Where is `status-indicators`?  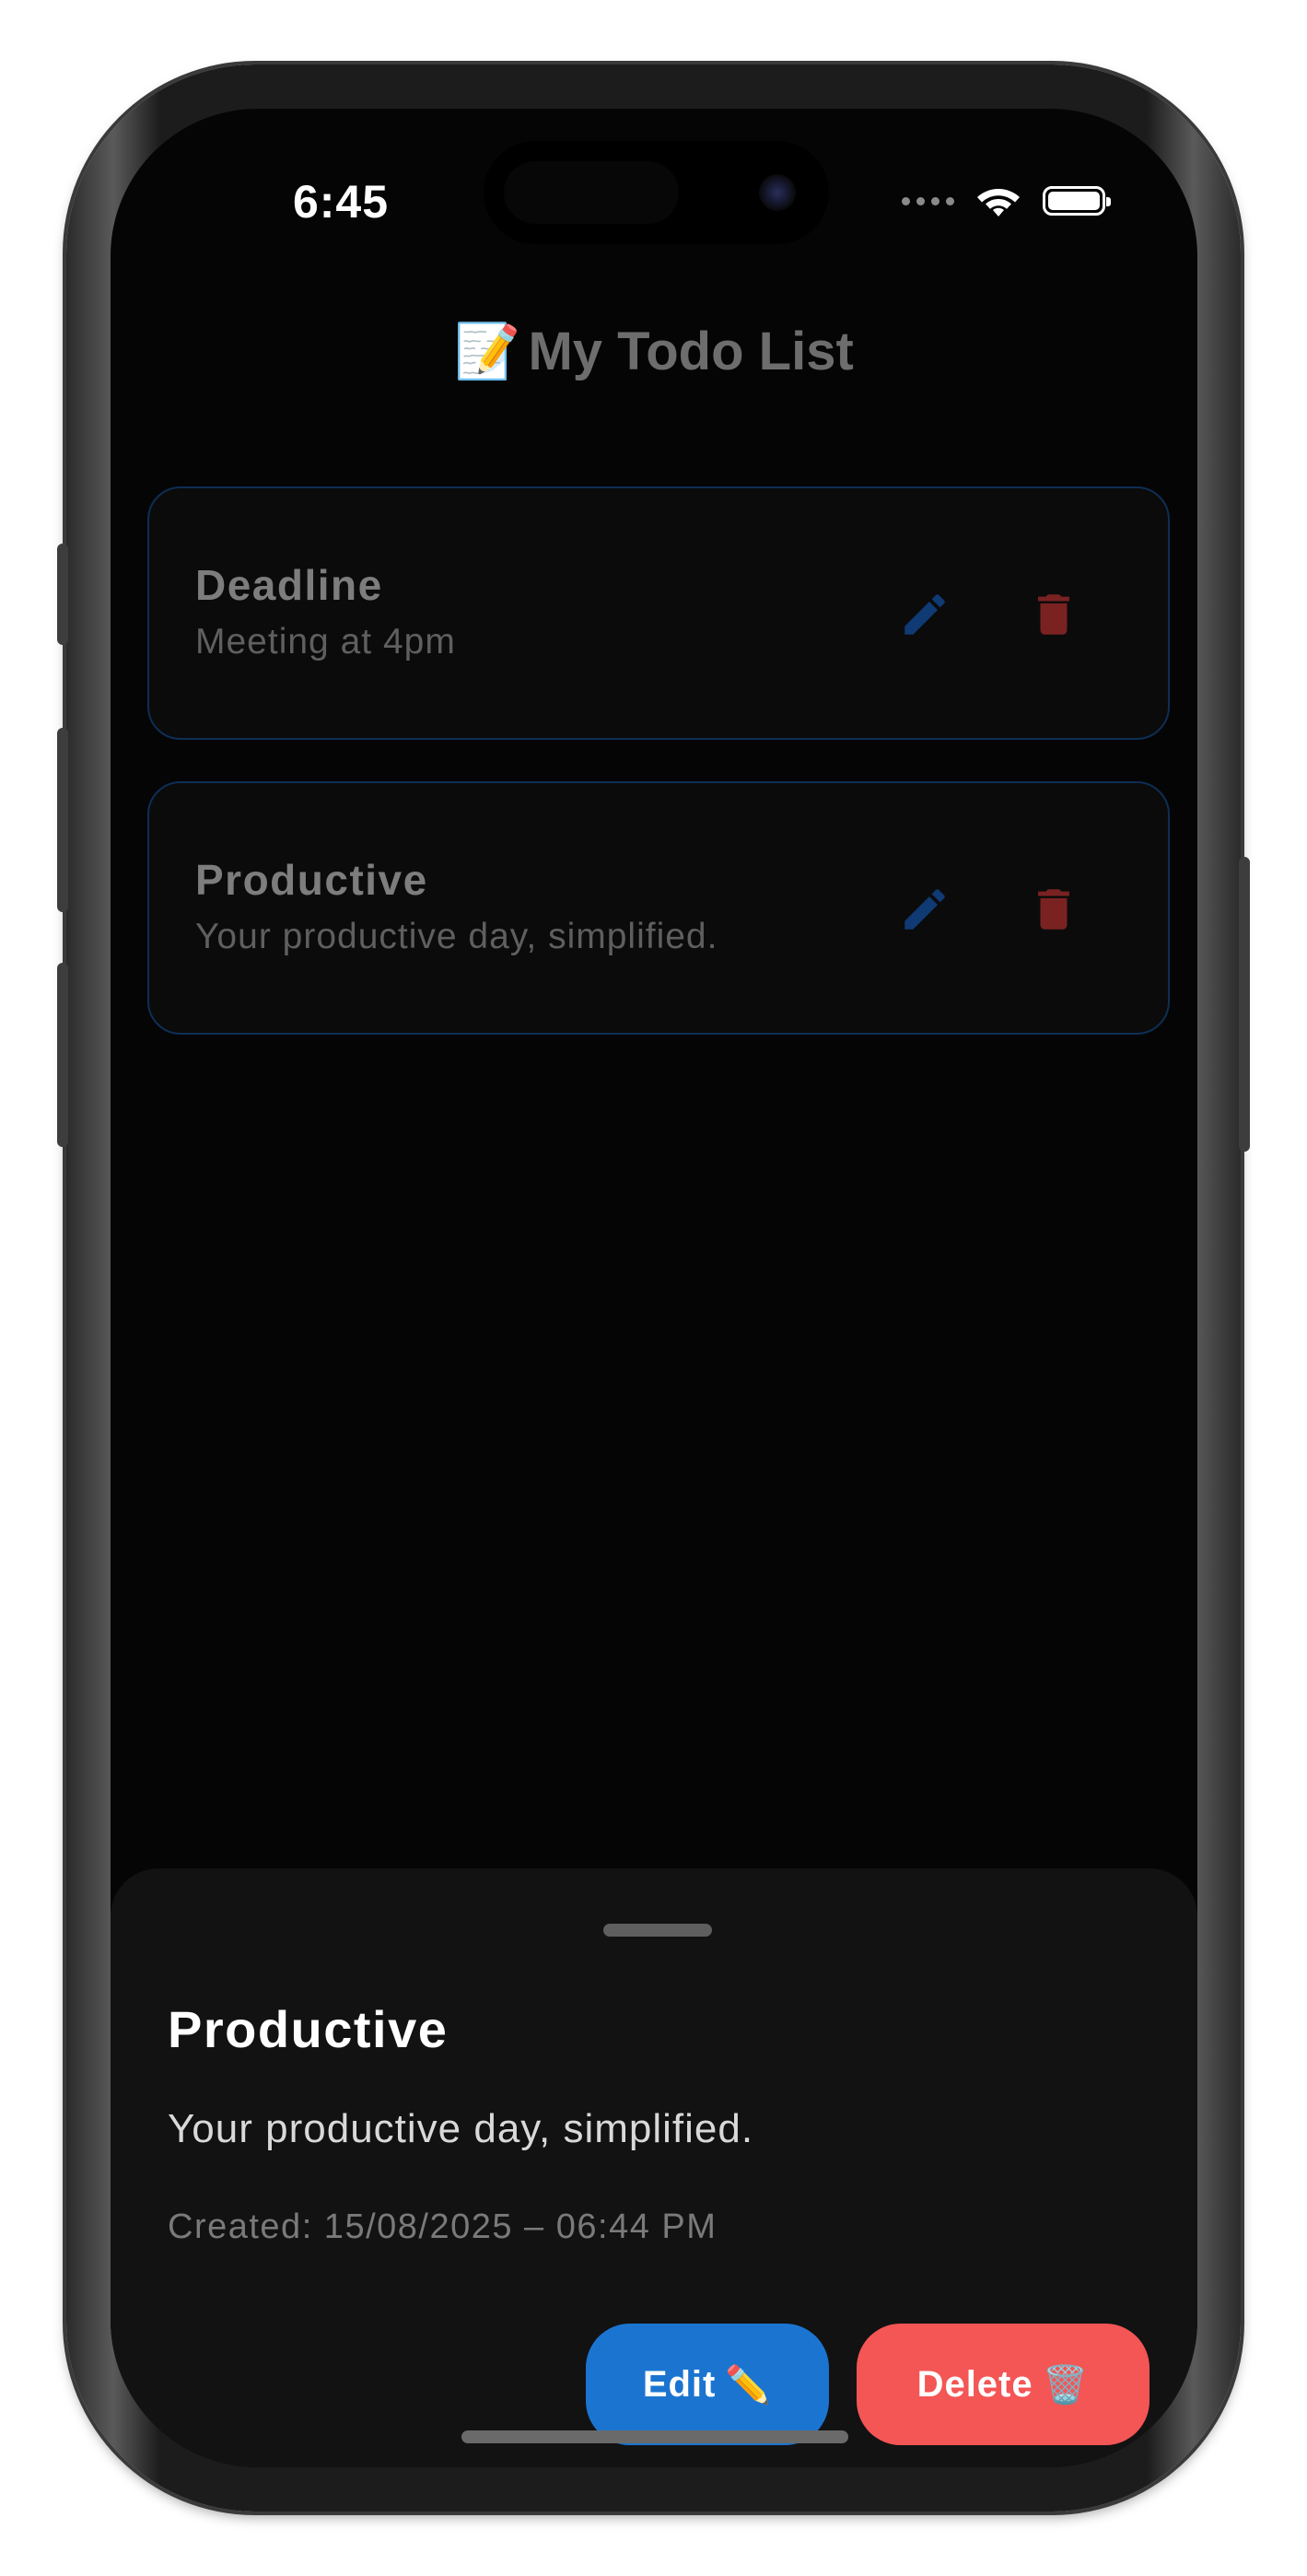 status-indicators is located at coordinates (1007, 201).